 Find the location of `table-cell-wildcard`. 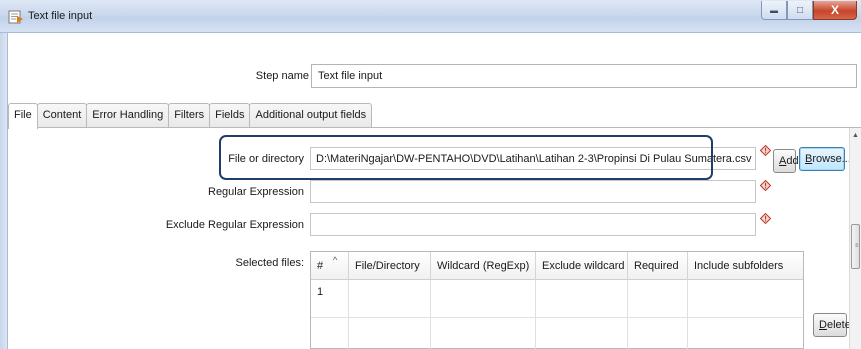

table-cell-wildcard is located at coordinates (483, 299).